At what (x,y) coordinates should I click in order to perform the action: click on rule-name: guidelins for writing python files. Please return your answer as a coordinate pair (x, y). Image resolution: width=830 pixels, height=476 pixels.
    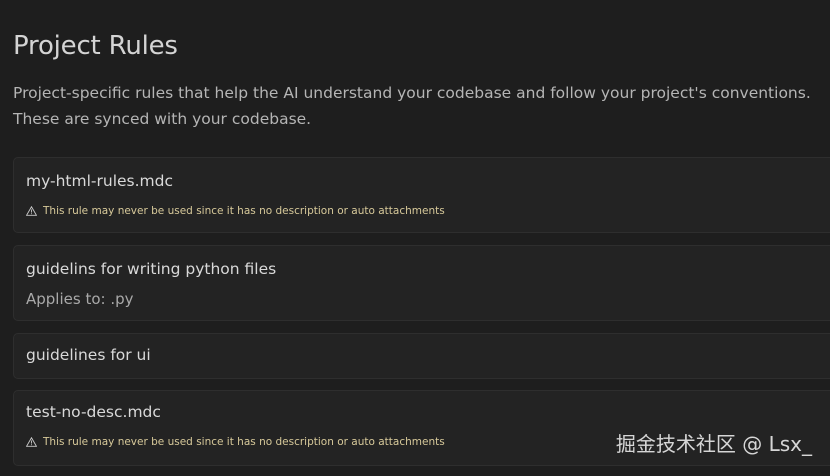
    Looking at the image, I should click on (151, 269).